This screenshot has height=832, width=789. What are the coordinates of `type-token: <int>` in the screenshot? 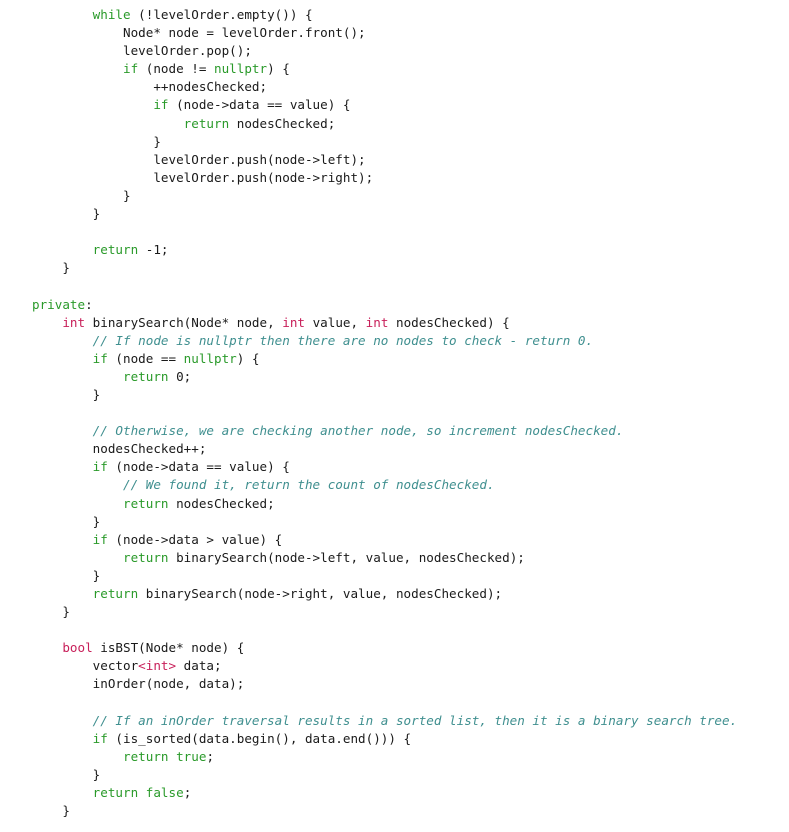 It's located at (157, 666).